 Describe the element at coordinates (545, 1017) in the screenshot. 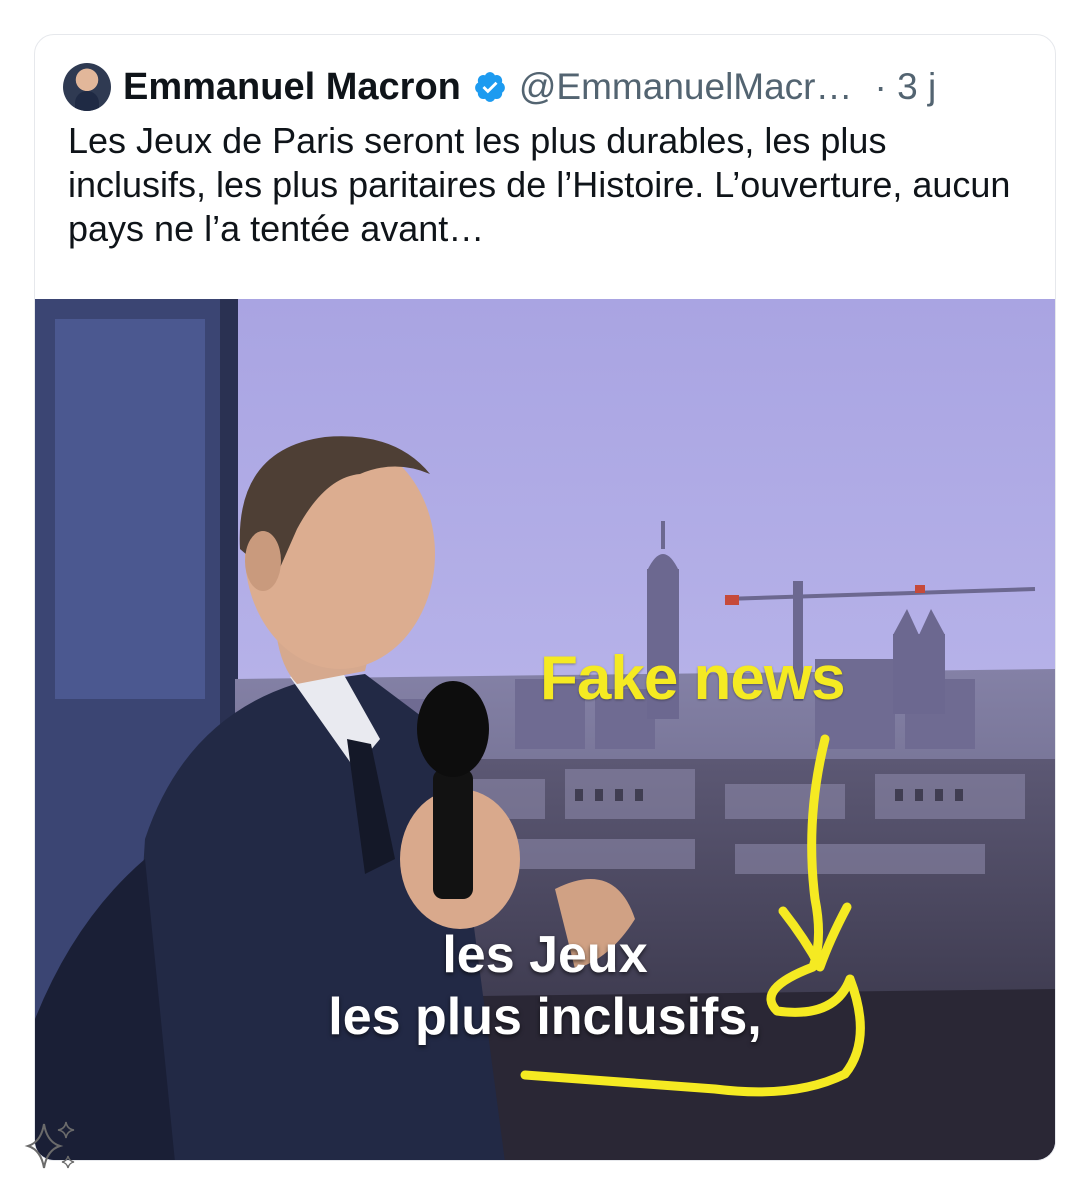

I see `video-caption-line-2: les plus inclusifs,` at that location.